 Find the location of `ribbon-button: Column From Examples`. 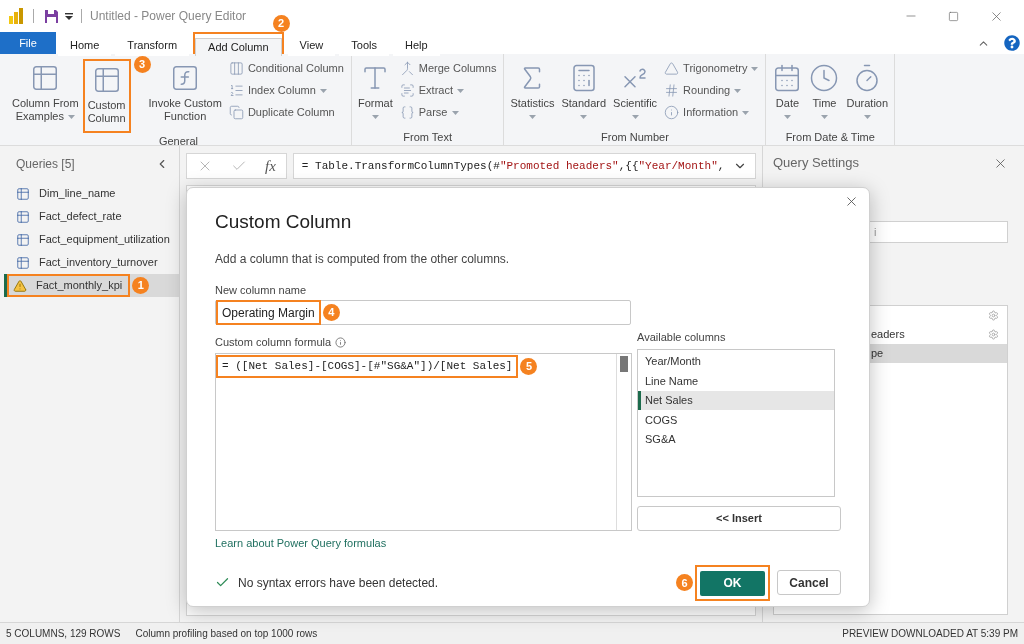

ribbon-button: Column From Examples is located at coordinates (45, 94).